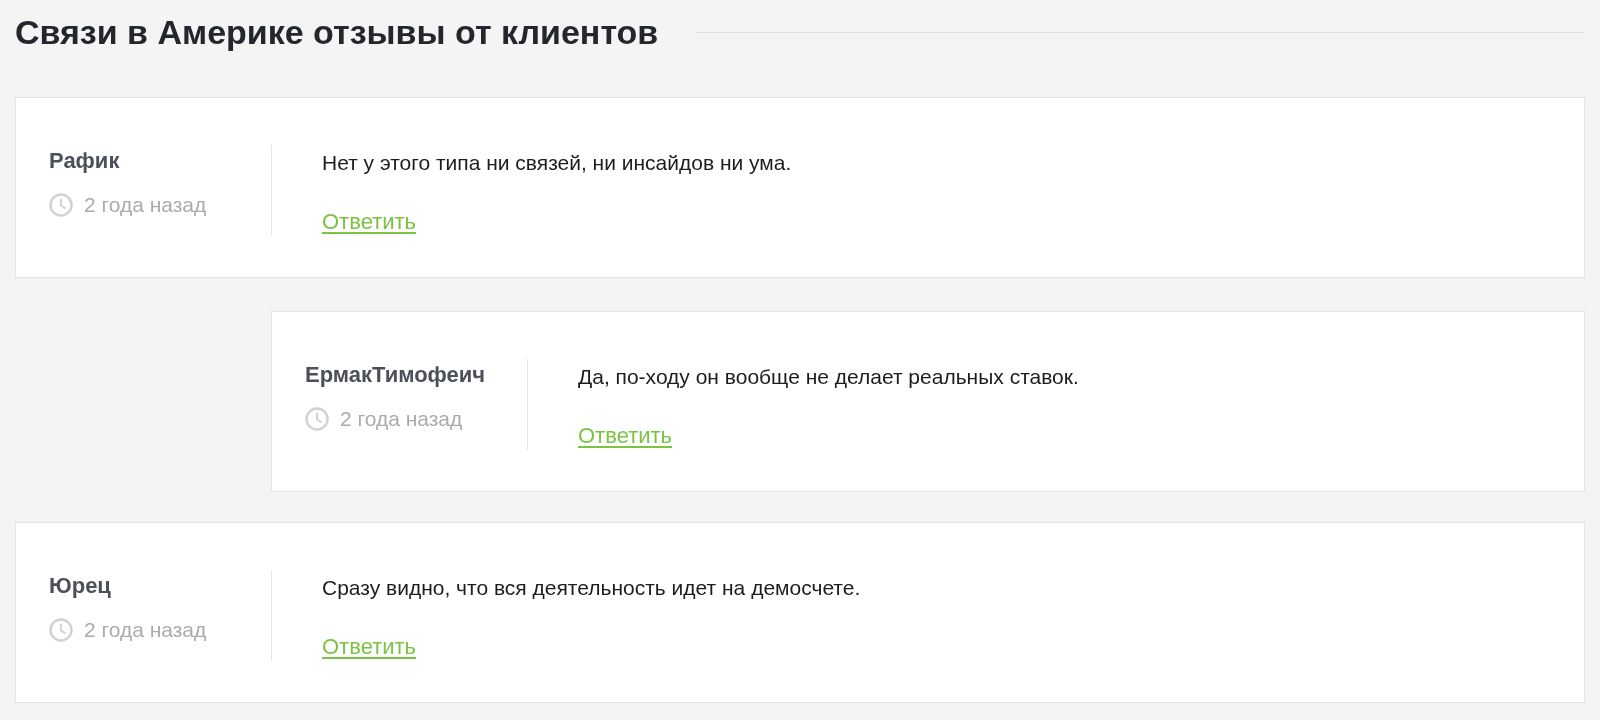 This screenshot has width=1600, height=720. What do you see at coordinates (828, 377) in the screenshot?
I see `comment-text: Да, по-ходу он вообще не делает реальных ставок.` at bounding box center [828, 377].